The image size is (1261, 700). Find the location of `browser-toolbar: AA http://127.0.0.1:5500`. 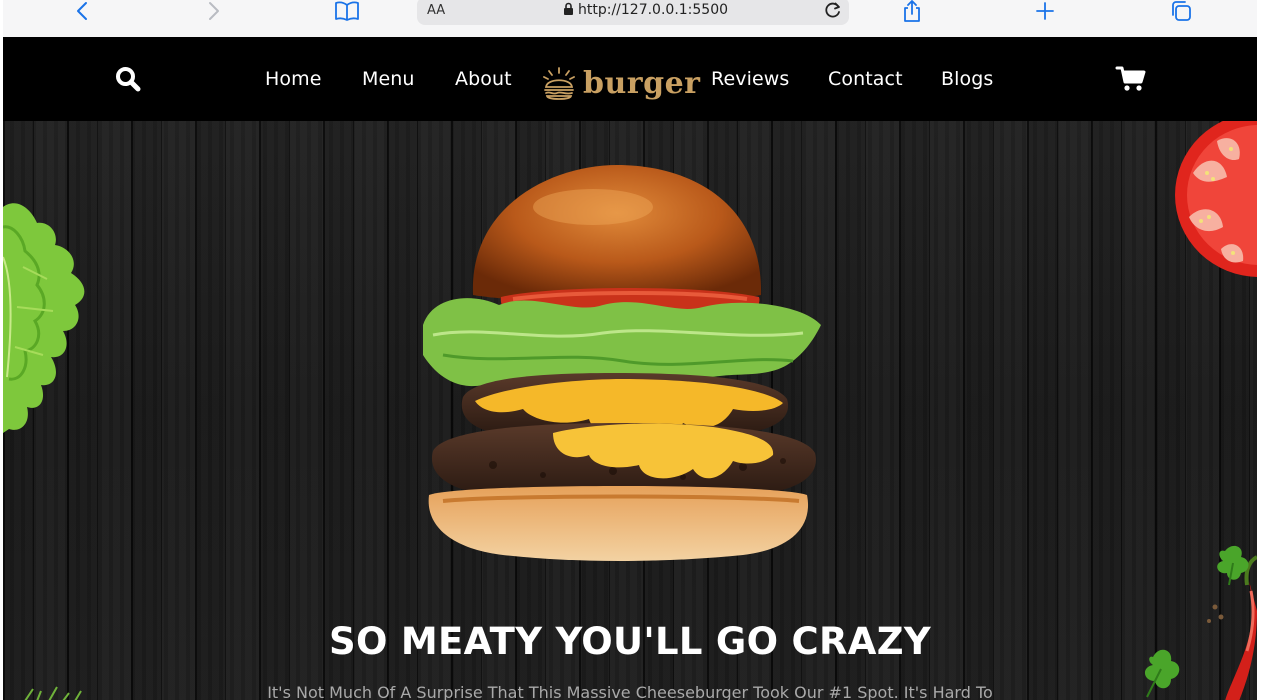

browser-toolbar: AA http://127.0.0.1:5500 is located at coordinates (630, 18).